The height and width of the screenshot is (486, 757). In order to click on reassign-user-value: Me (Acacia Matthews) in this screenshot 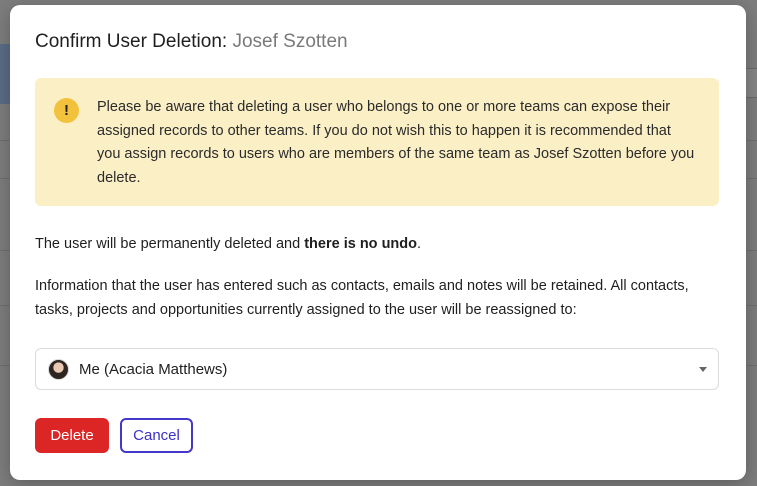, I will do `click(153, 369)`.